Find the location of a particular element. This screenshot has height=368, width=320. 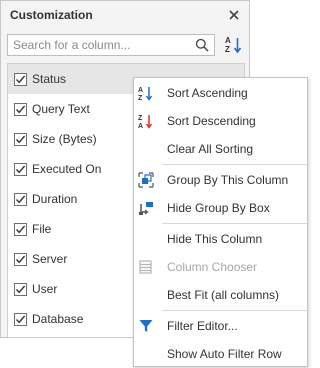

menu-item-label: Clear All Sorting is located at coordinates (210, 149).